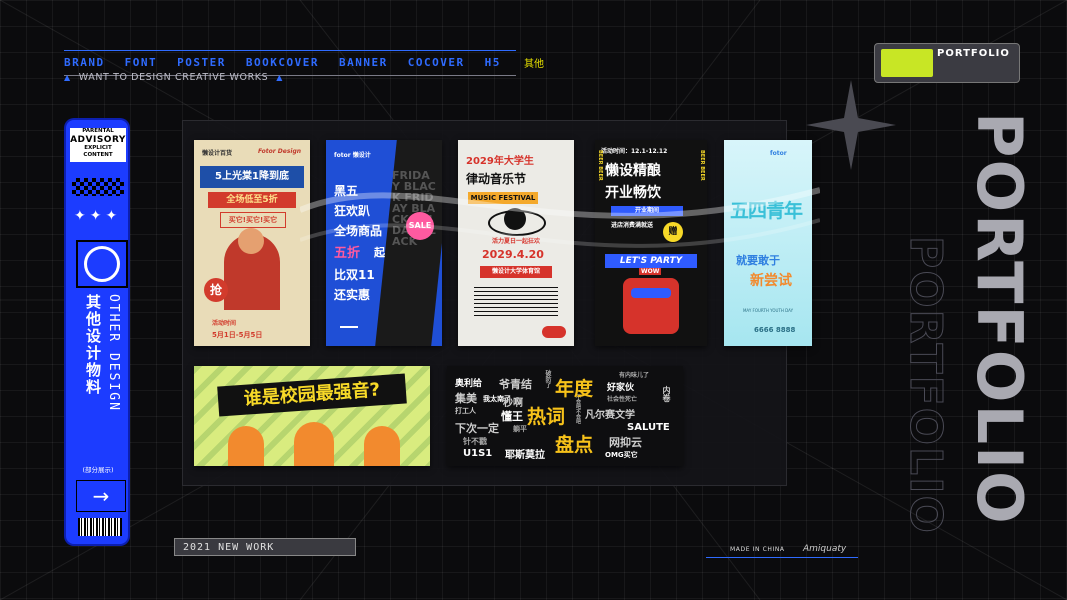 This screenshot has height=600, width=1067. I want to click on side-title: PORTFOLIO, so click(999, 319).